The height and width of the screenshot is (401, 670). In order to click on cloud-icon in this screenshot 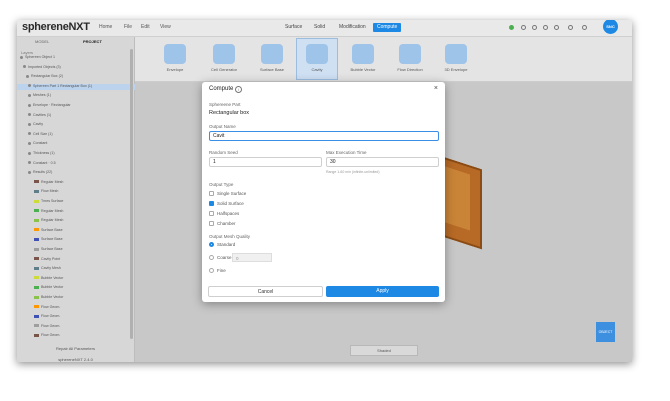, I will do `click(523, 27)`.